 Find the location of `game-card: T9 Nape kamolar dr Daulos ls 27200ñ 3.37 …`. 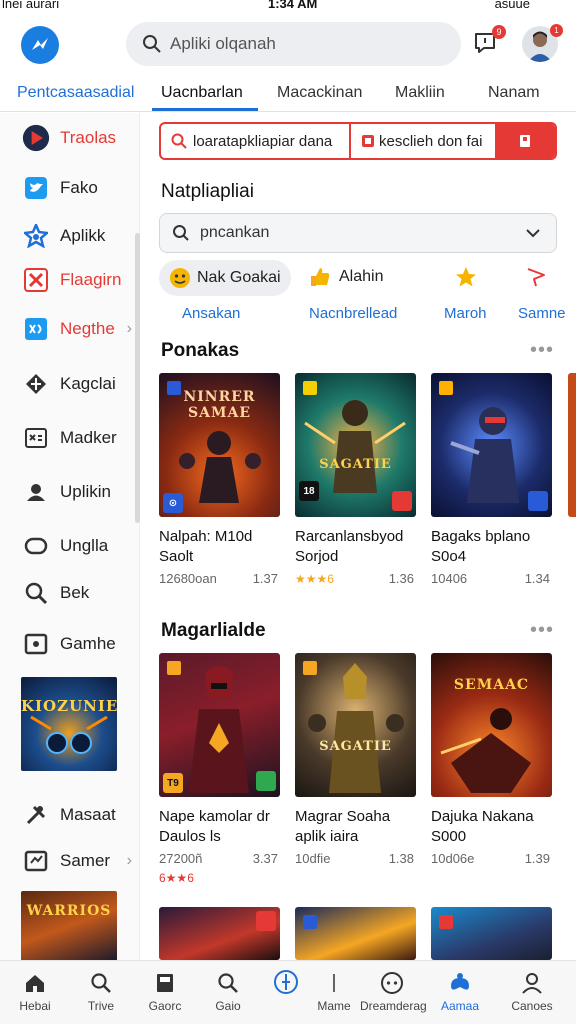

game-card: T9 Nape kamolar dr Daulos ls 27200ñ 3.37 … is located at coordinates (219, 769).